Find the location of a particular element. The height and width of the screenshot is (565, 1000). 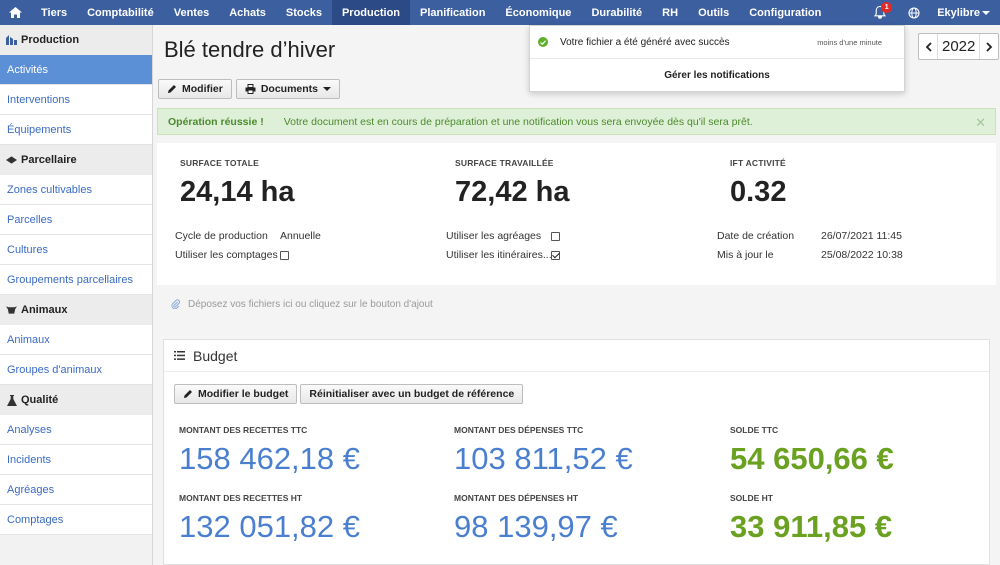

list-icon is located at coordinates (179, 355).